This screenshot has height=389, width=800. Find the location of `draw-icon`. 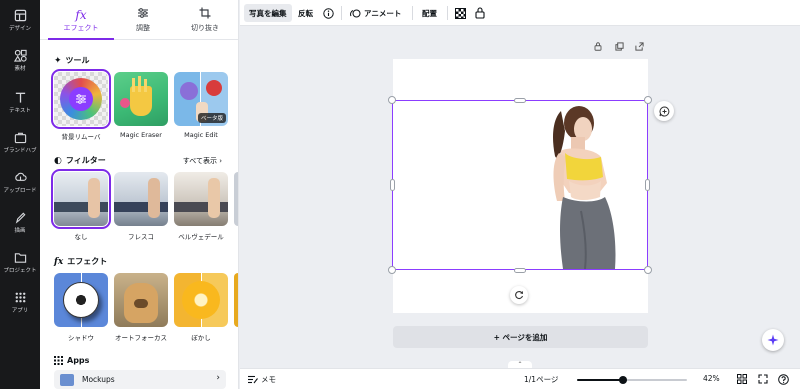

draw-icon is located at coordinates (20, 218).